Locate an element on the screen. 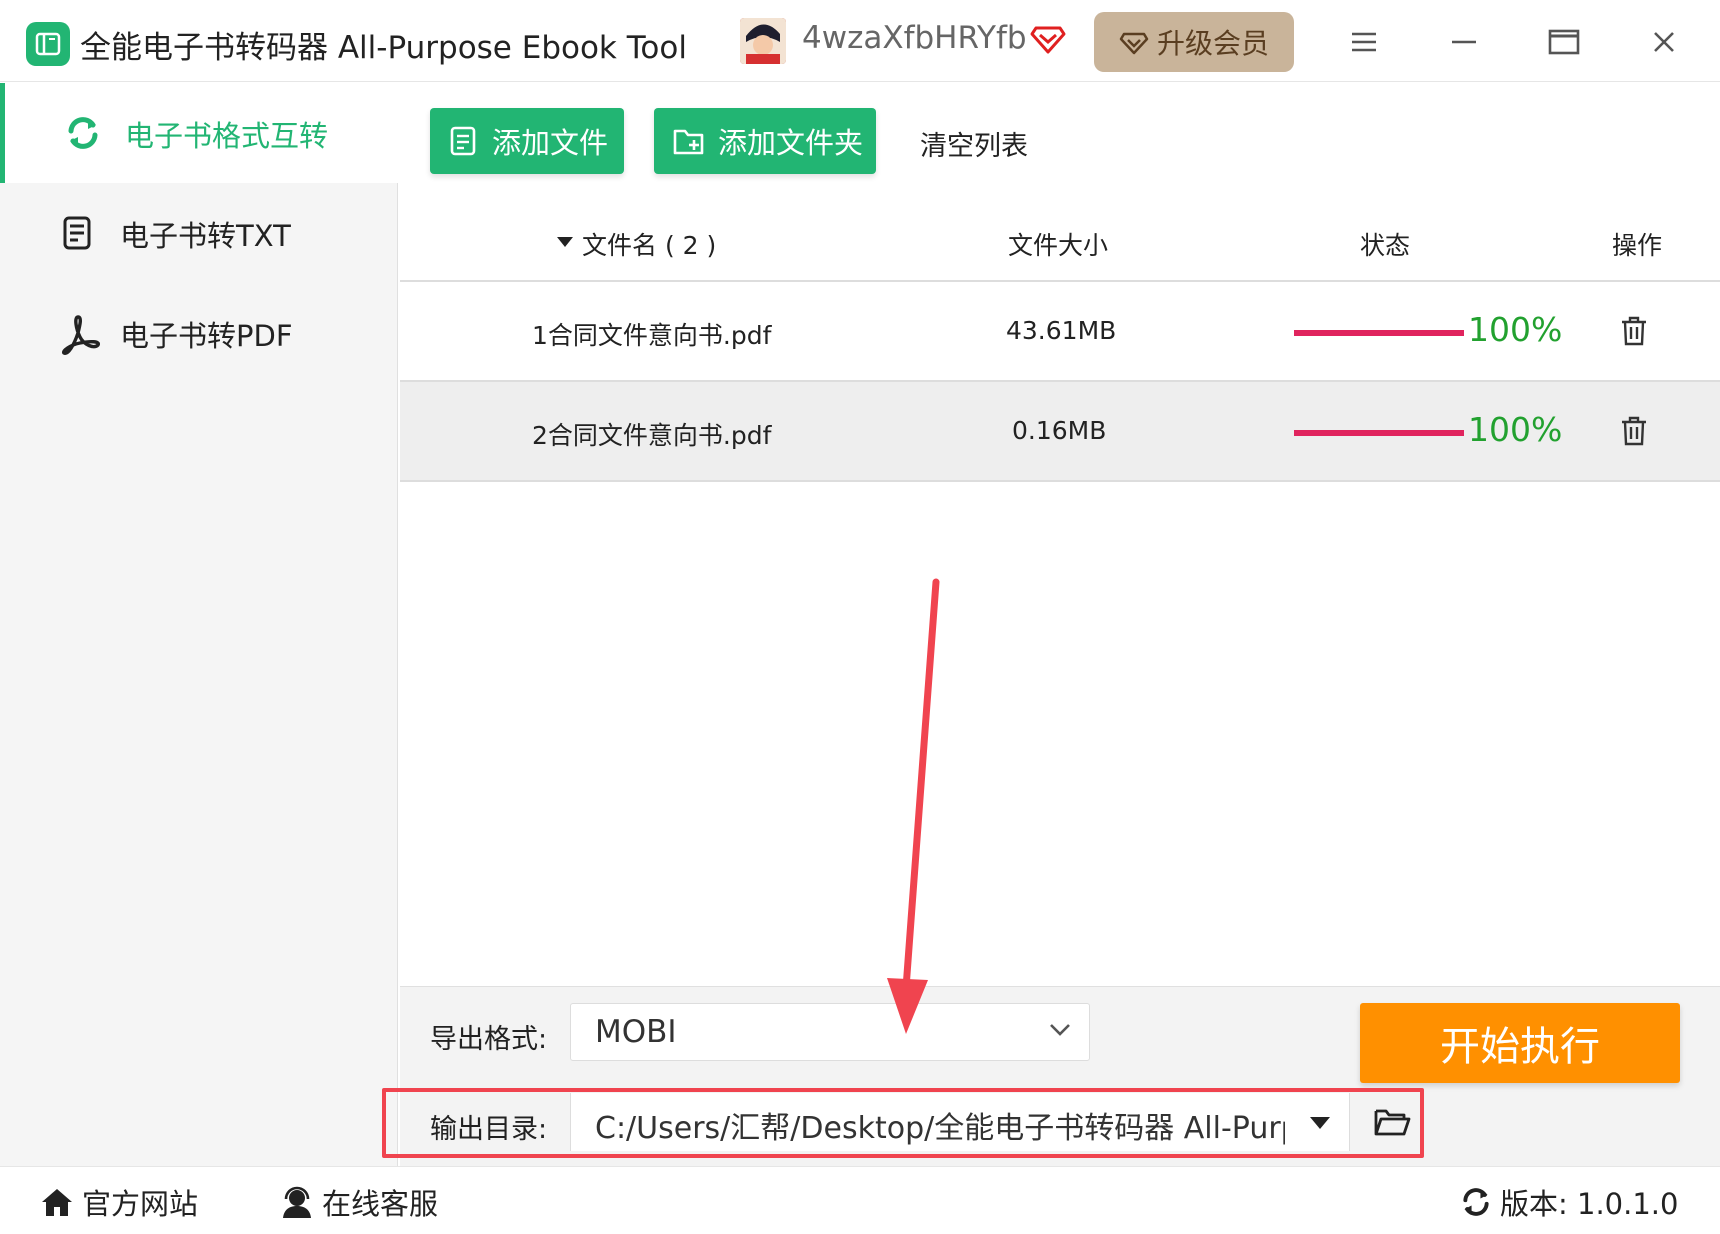  file-name: 1合同文件意向书.pdf is located at coordinates (652, 335).